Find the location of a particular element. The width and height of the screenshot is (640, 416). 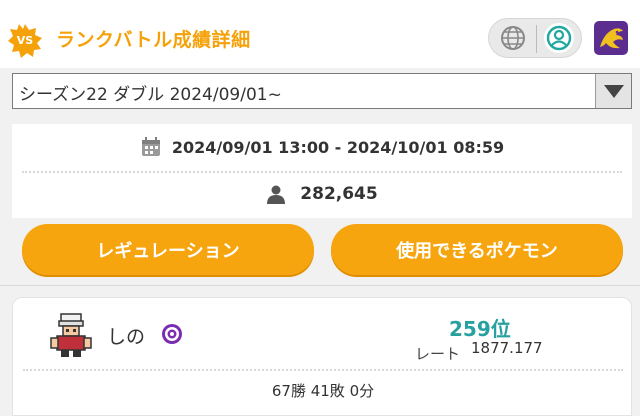

view-toggle is located at coordinates (535, 38).